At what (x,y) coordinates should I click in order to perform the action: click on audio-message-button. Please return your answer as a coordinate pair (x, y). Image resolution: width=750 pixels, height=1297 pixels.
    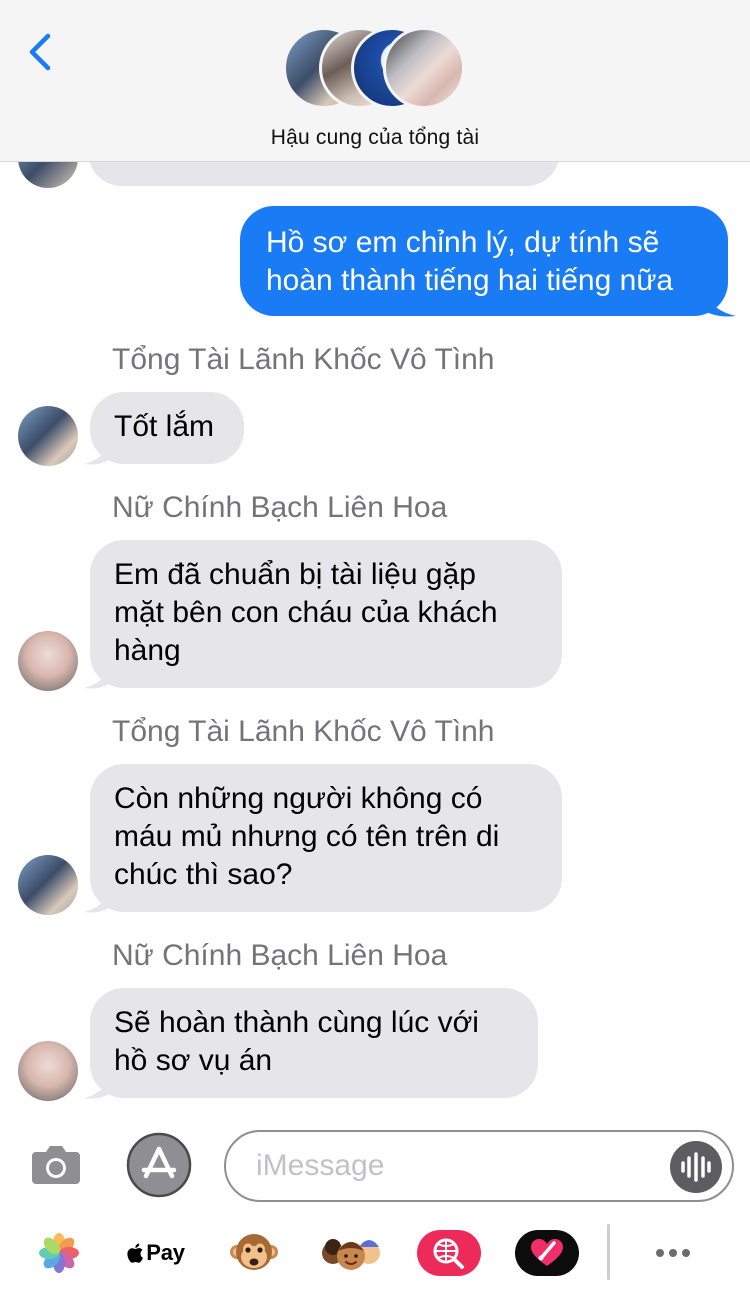
    Looking at the image, I should click on (696, 1167).